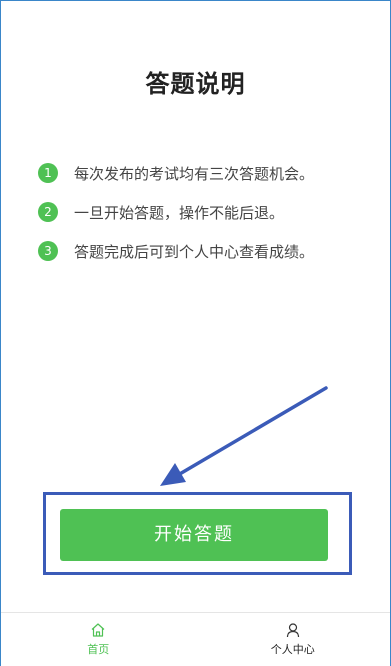 The height and width of the screenshot is (666, 391). I want to click on rule-number-badge: 1, so click(48, 173).